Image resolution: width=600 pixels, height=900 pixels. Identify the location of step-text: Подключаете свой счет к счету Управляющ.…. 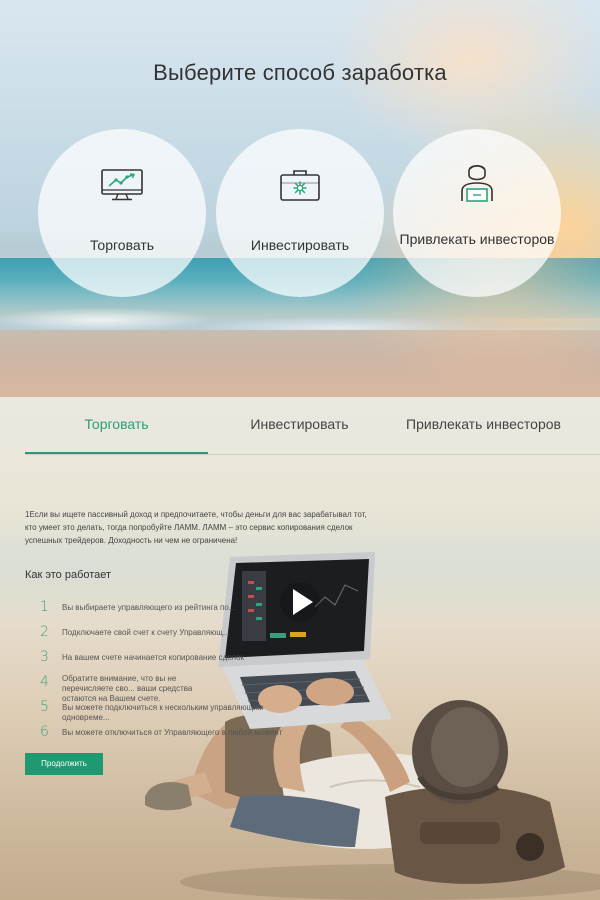
(146, 632).